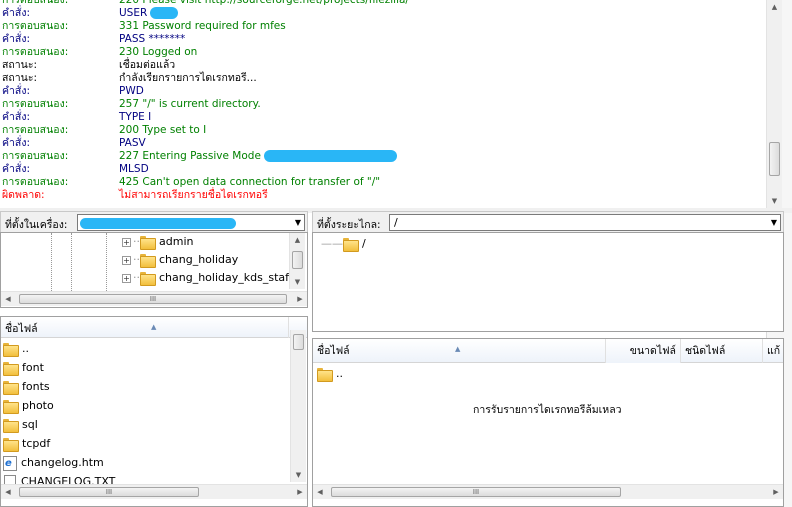  Describe the element at coordinates (152, 39) in the screenshot. I see `log-message: PASS *******` at that location.